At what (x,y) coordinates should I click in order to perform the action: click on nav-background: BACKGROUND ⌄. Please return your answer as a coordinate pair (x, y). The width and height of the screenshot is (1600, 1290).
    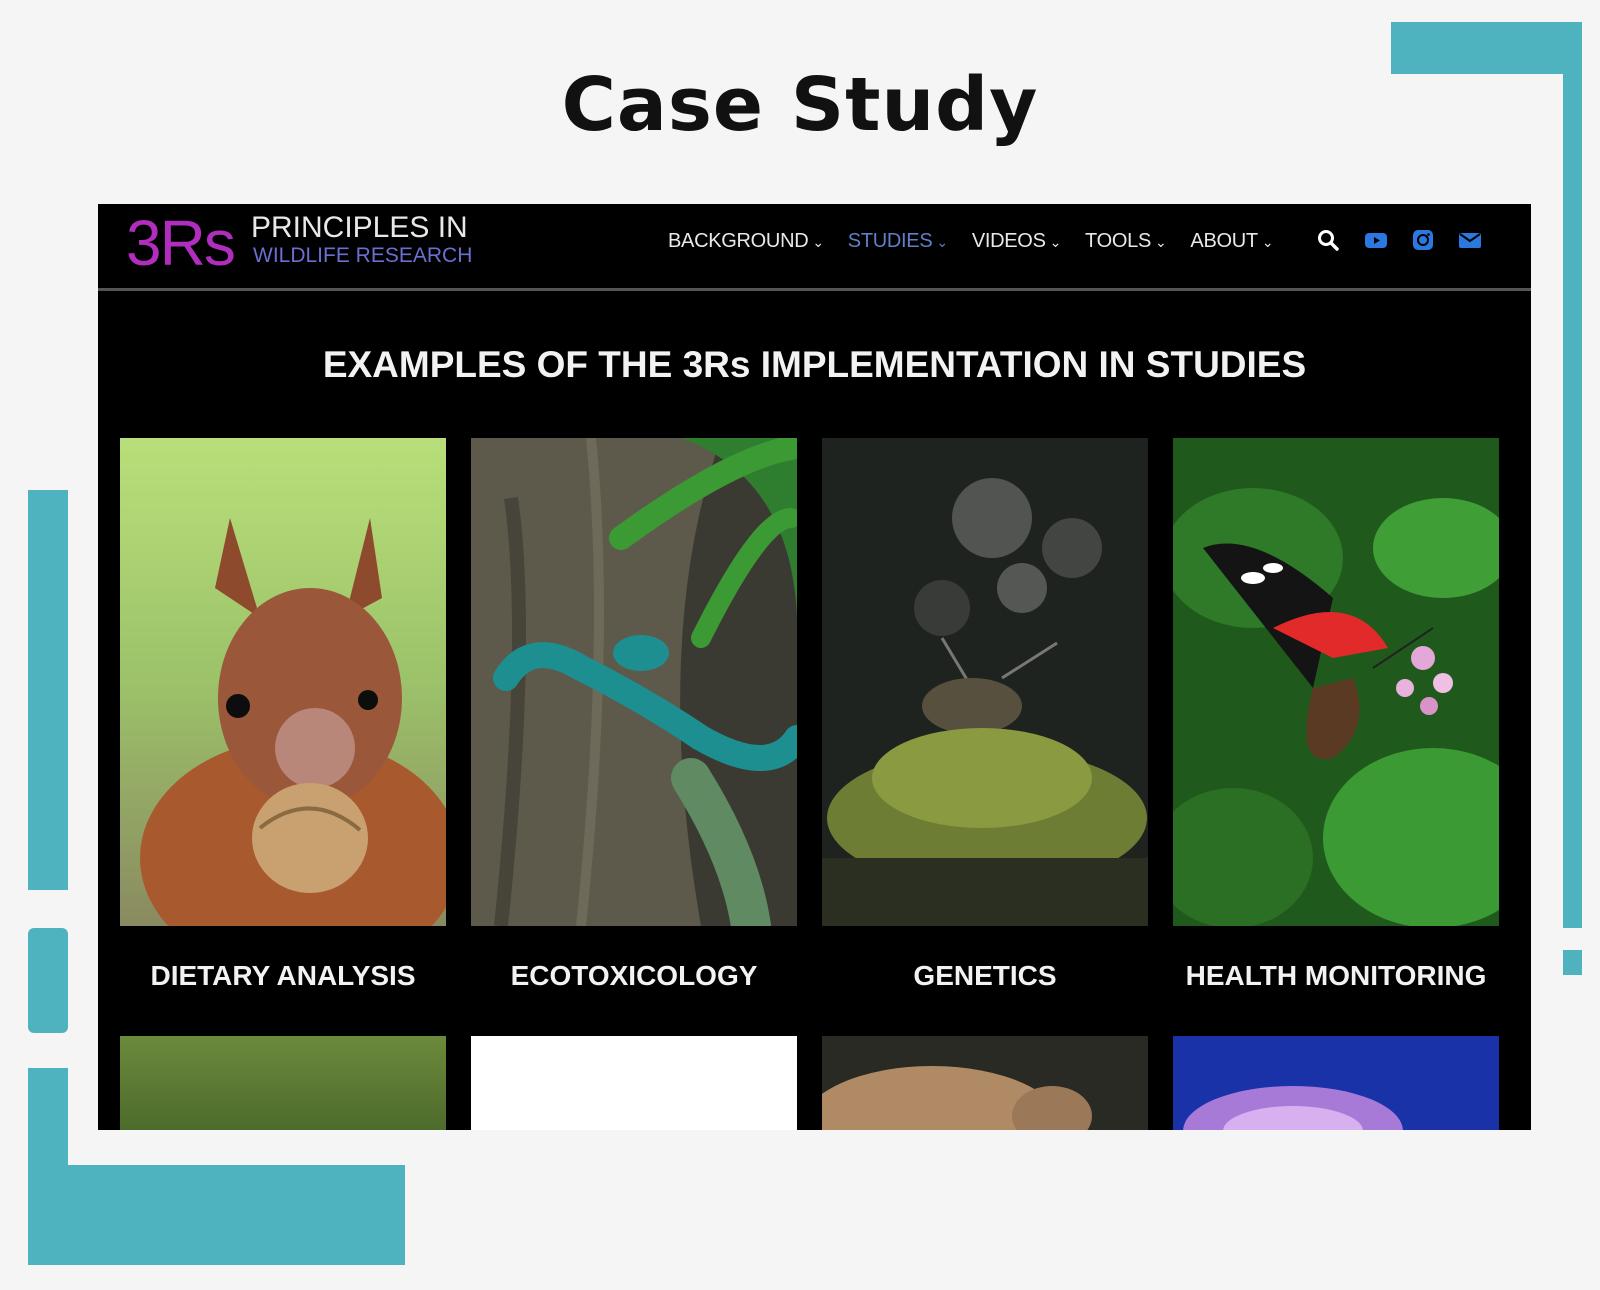
    Looking at the image, I should click on (746, 241).